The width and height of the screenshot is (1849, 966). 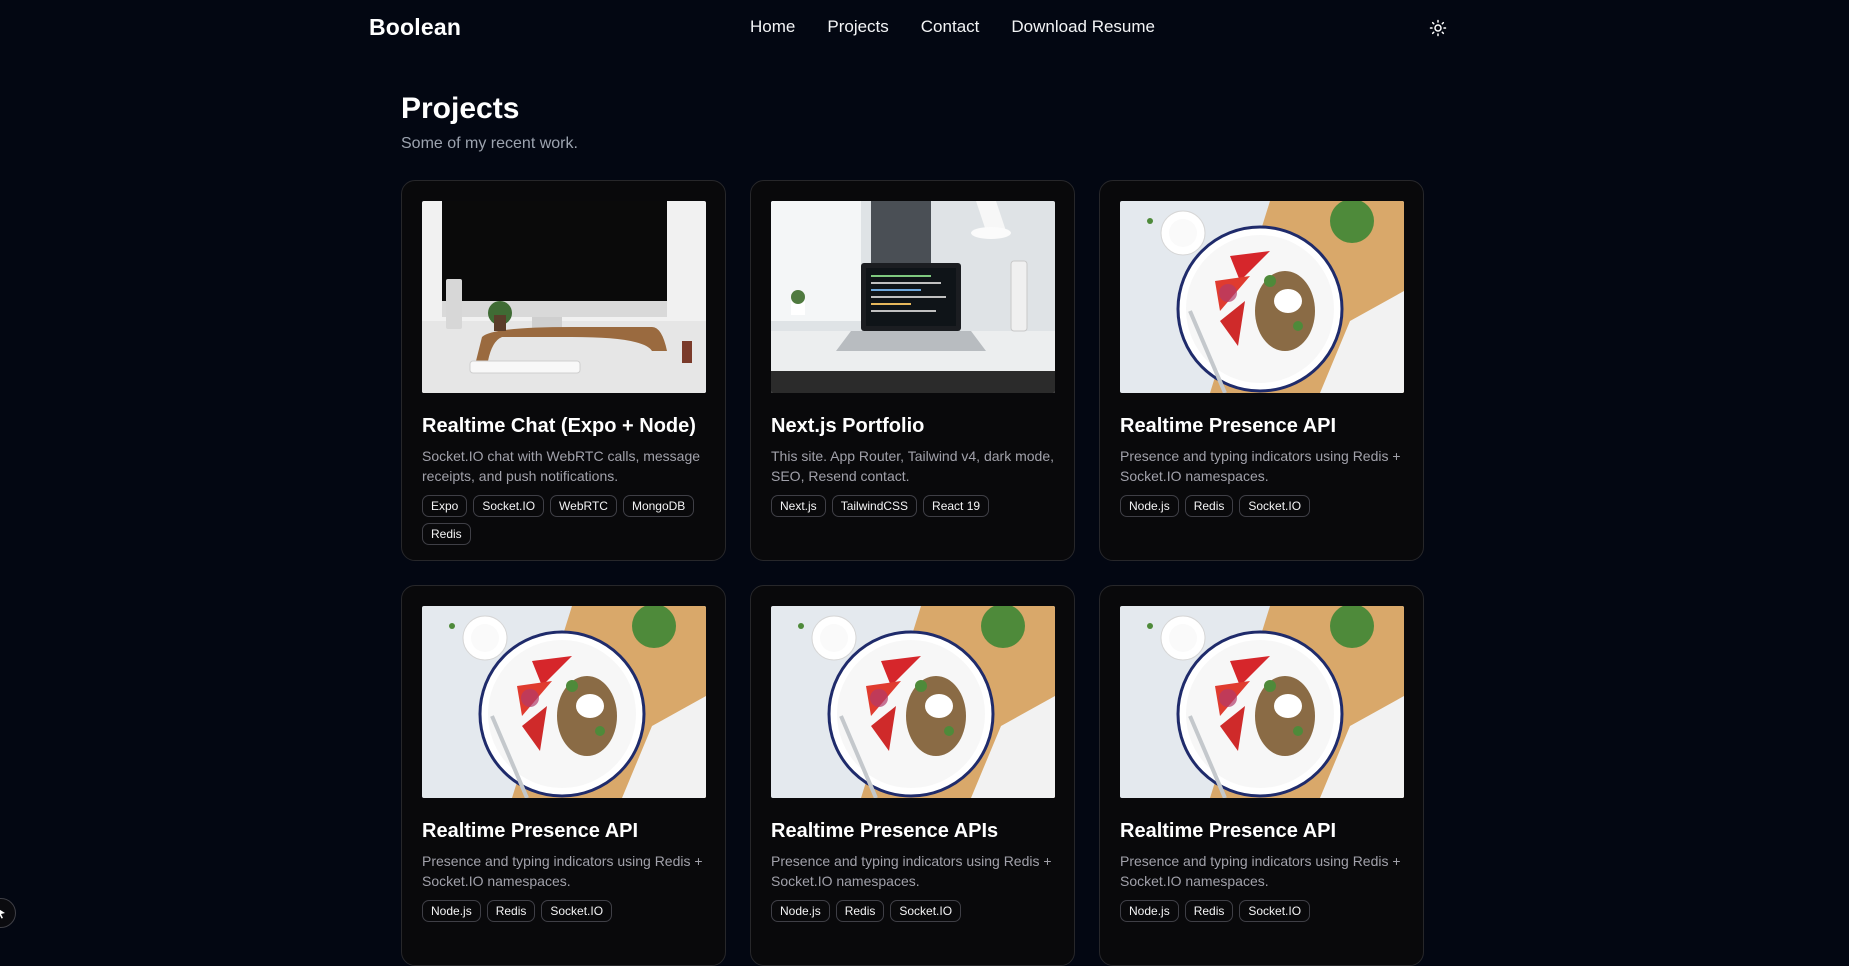 I want to click on page-subtitle: Some of my recent work., so click(x=489, y=143).